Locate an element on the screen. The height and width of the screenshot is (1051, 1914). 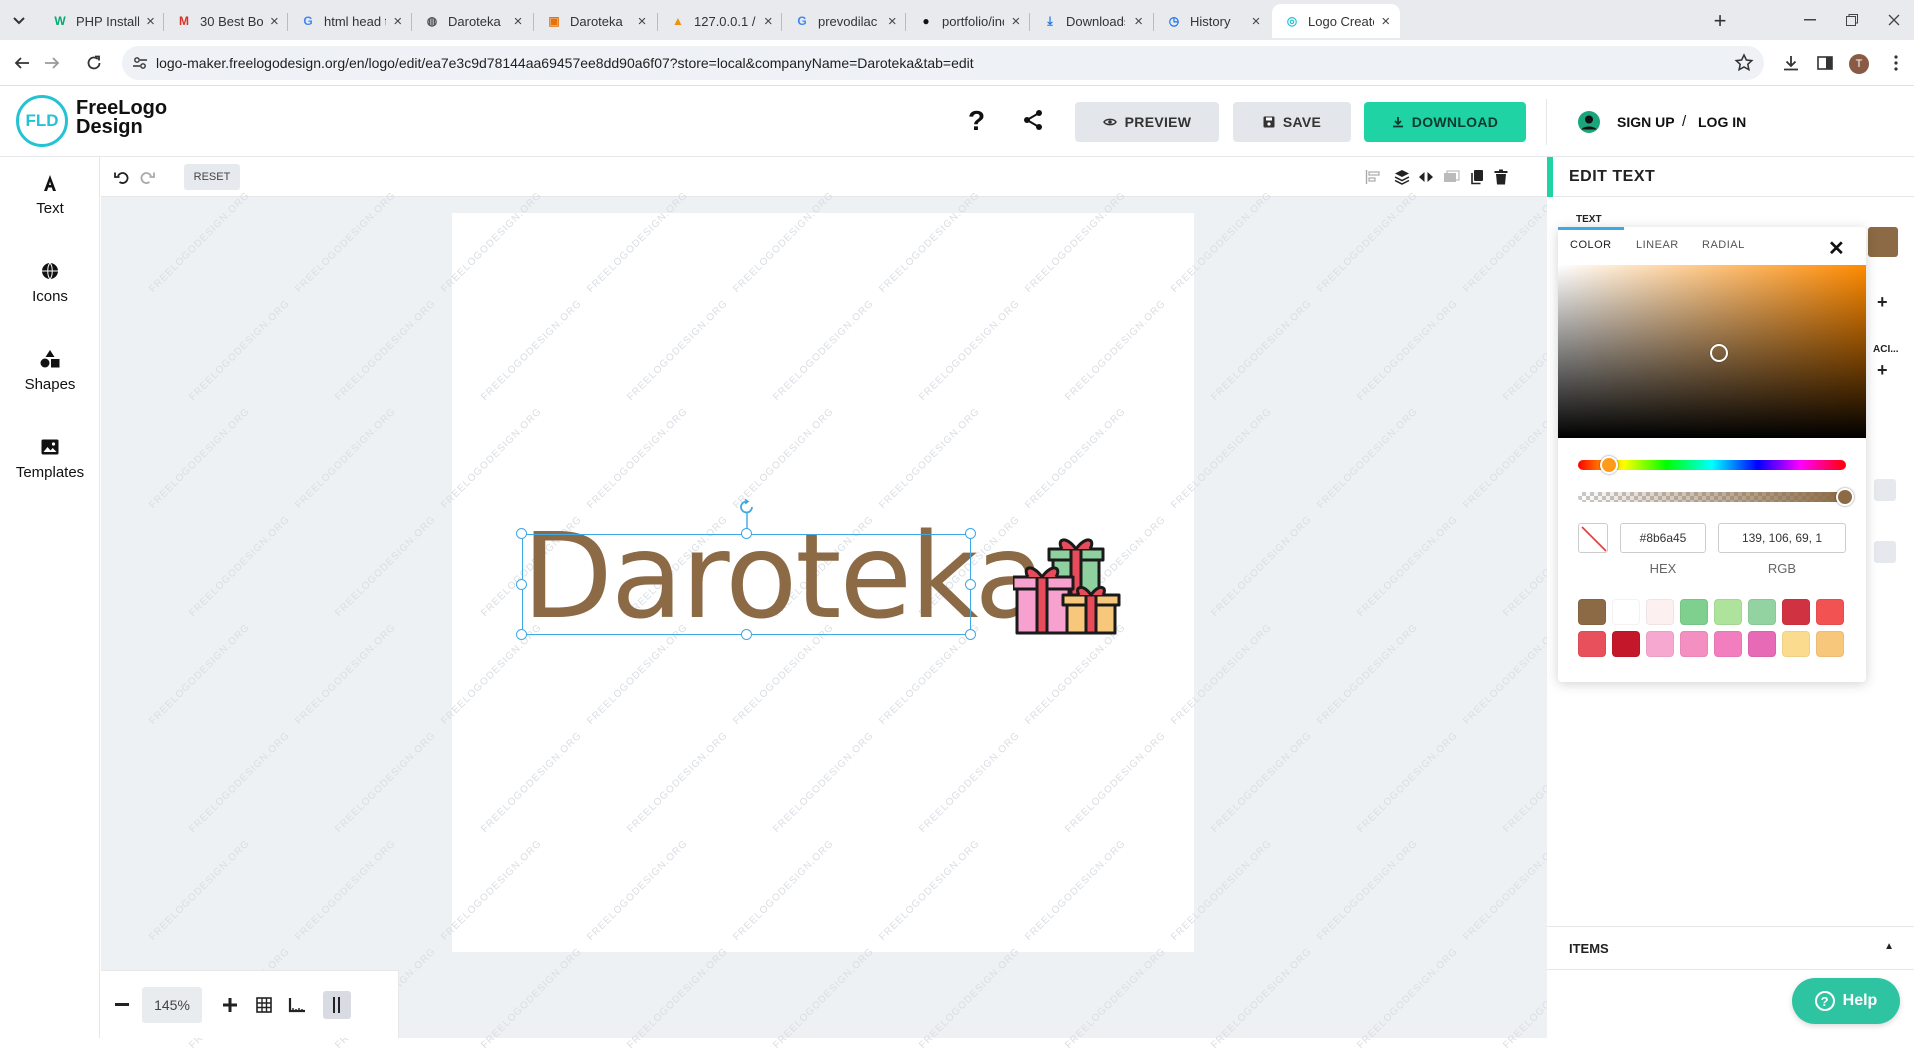
no-color-button is located at coordinates (1593, 538).